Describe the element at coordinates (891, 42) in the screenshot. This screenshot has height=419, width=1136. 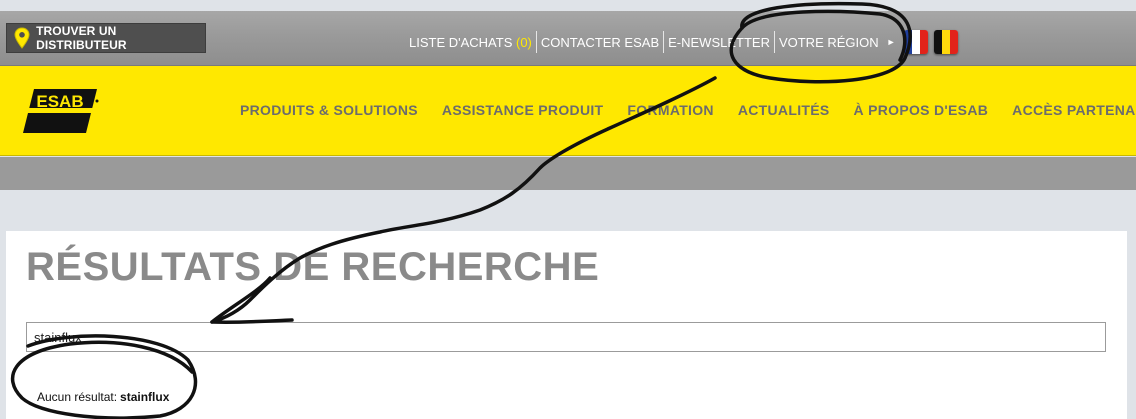
I see `caret-right-icon: ►` at that location.